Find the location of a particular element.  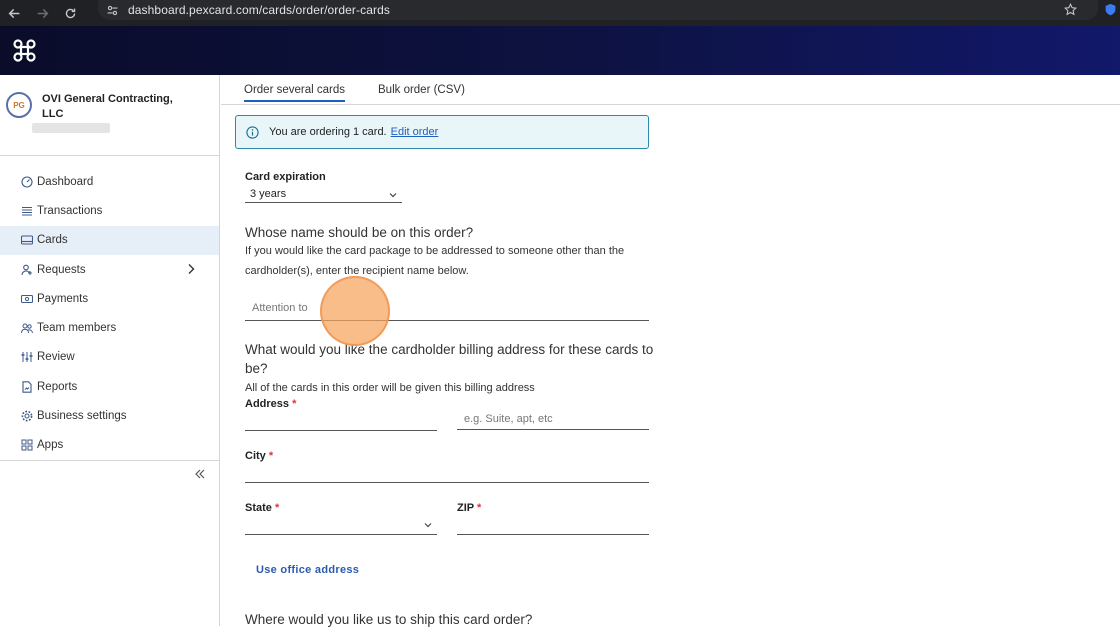

info-icon is located at coordinates (252, 132).